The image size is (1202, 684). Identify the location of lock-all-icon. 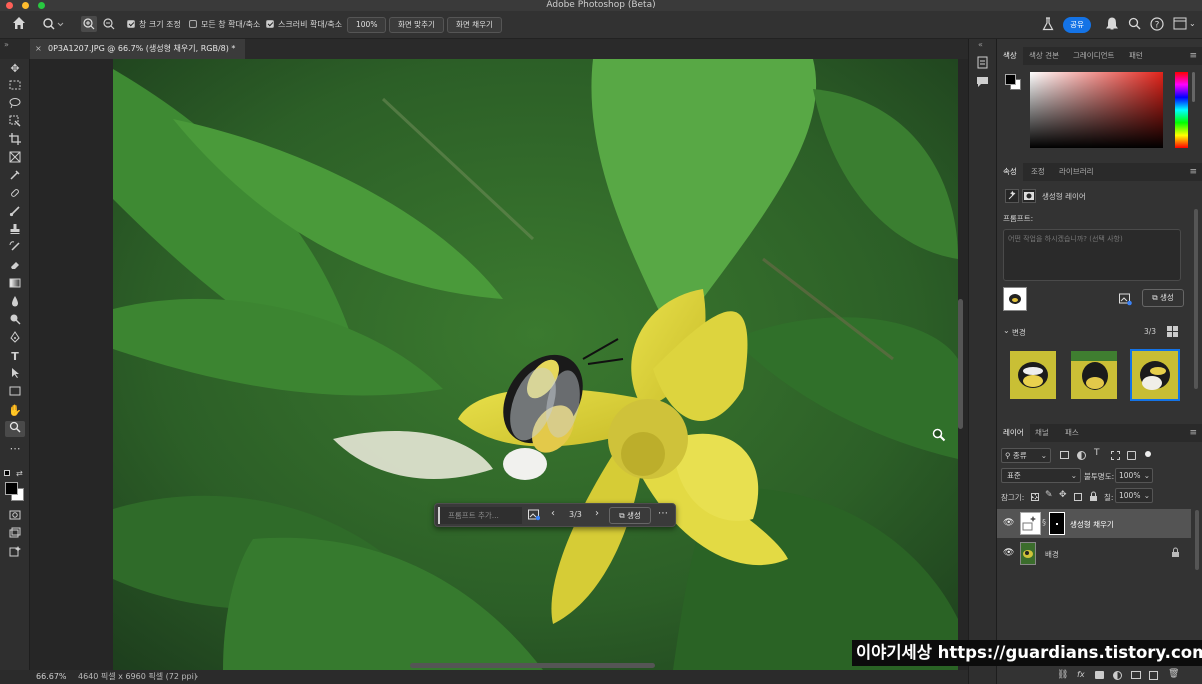
(1093, 497).